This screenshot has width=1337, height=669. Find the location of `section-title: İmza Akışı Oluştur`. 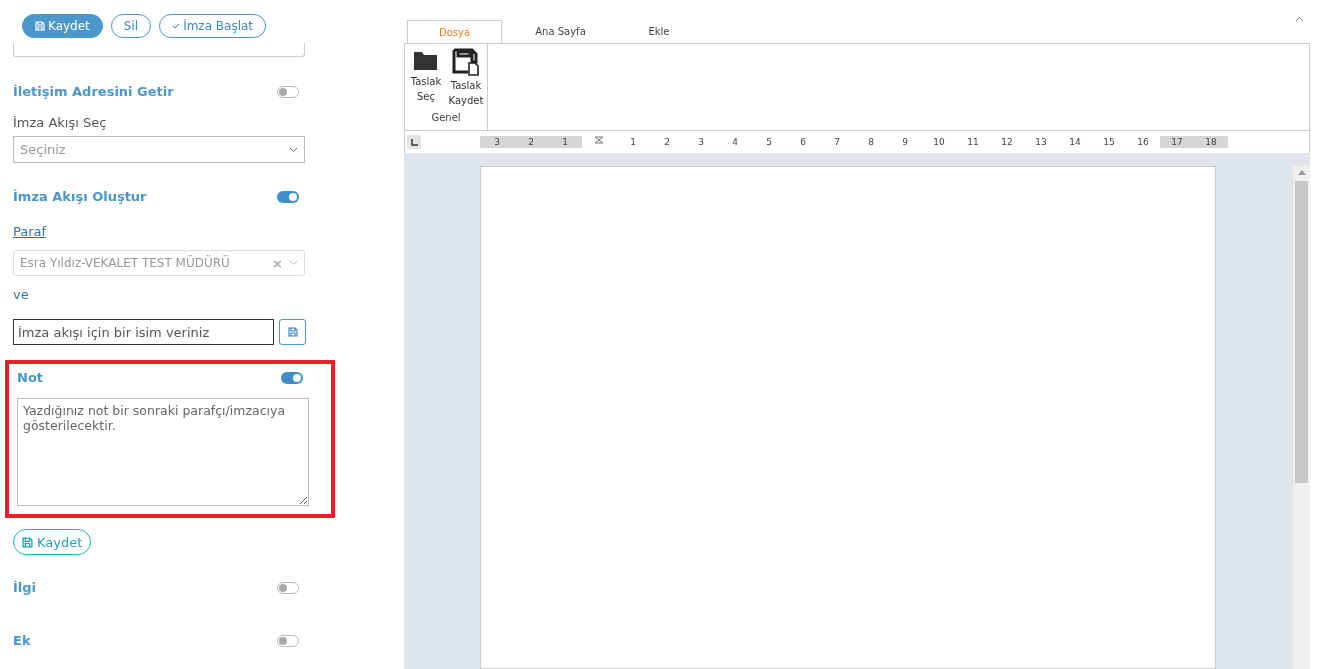

section-title: İmza Akışı Oluştur is located at coordinates (80, 196).